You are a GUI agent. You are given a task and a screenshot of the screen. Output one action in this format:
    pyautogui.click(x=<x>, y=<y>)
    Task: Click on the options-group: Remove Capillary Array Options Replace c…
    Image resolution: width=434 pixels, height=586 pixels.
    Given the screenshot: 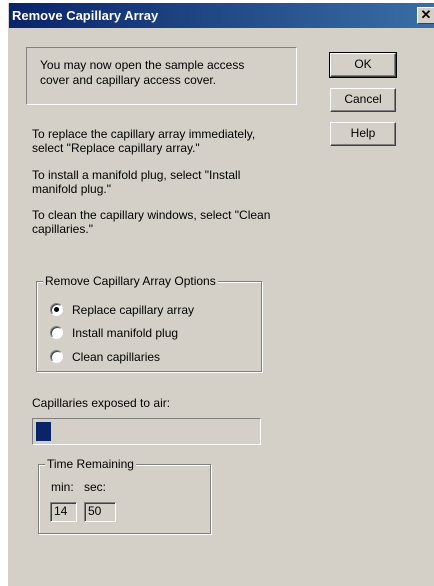 What is the action you would take?
    pyautogui.click(x=149, y=323)
    